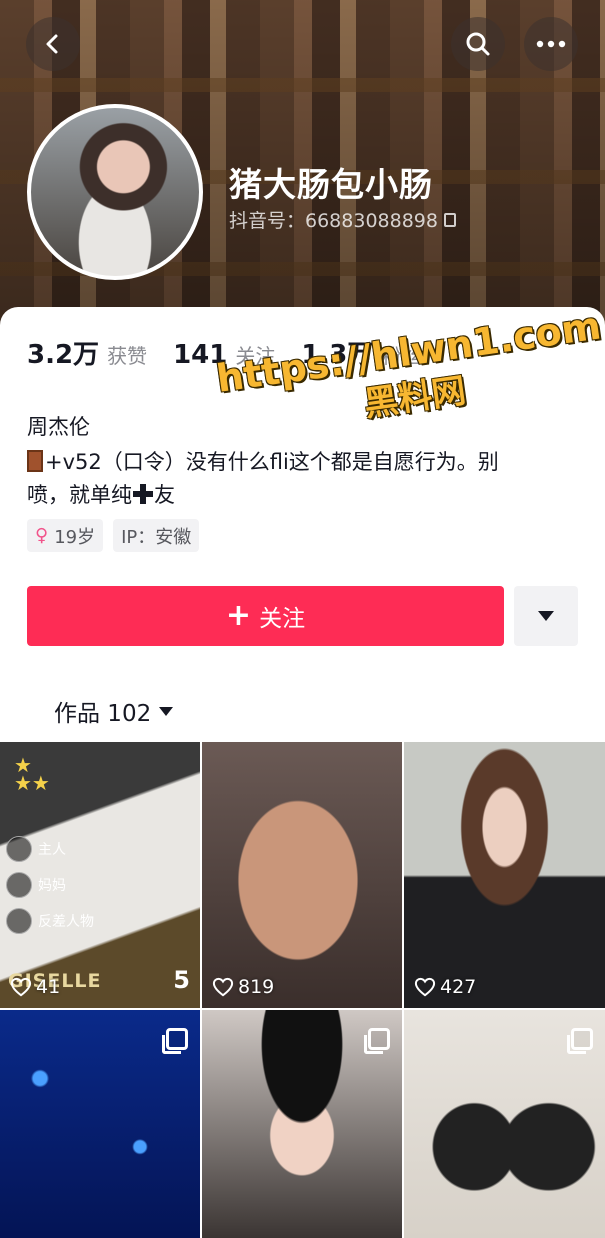 The height and width of the screenshot is (1238, 605). Describe the element at coordinates (302, 875) in the screenshot. I see `video-tile: 819` at that location.